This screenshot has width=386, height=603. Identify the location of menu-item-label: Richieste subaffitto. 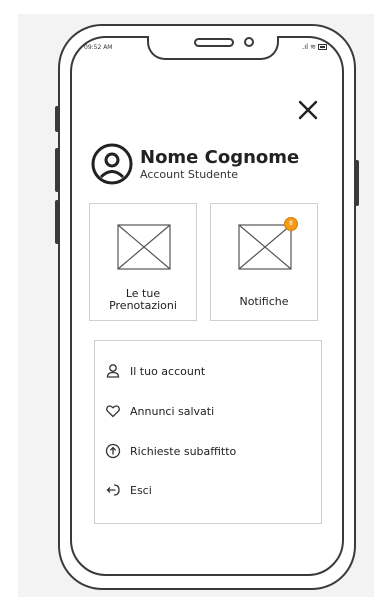
(183, 451).